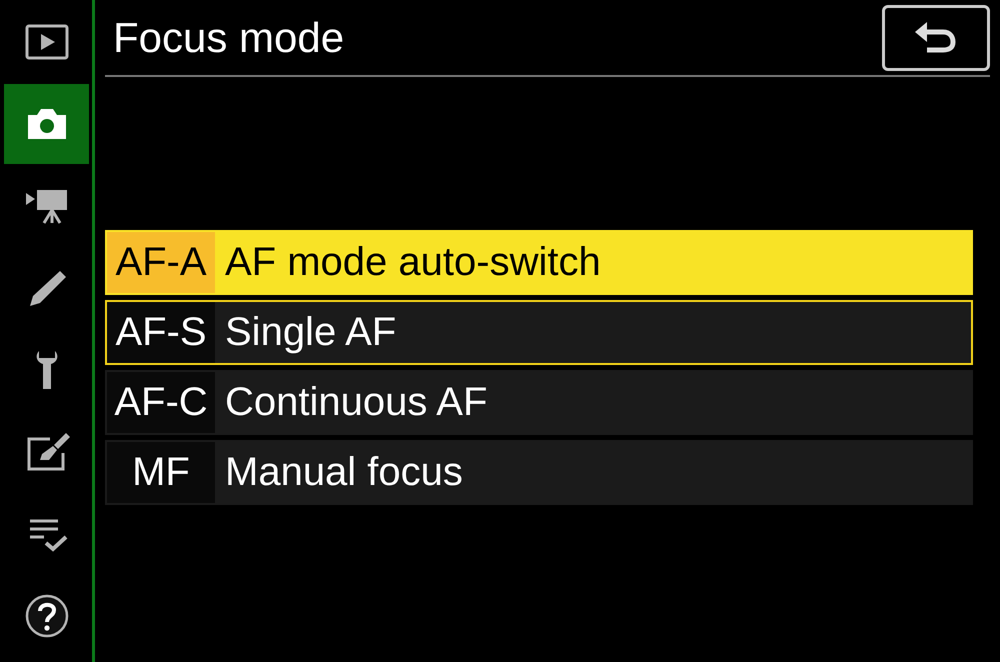  Describe the element at coordinates (161, 402) in the screenshot. I see `mode-code: AF-C` at that location.